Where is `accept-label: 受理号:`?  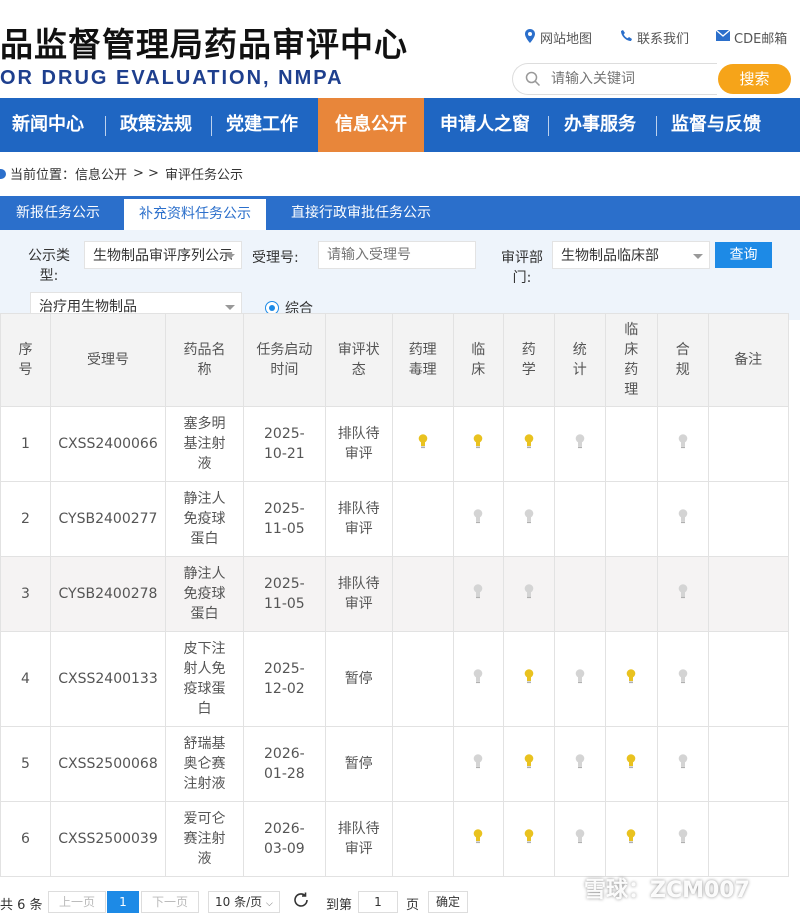
accept-label: 受理号: is located at coordinates (275, 258).